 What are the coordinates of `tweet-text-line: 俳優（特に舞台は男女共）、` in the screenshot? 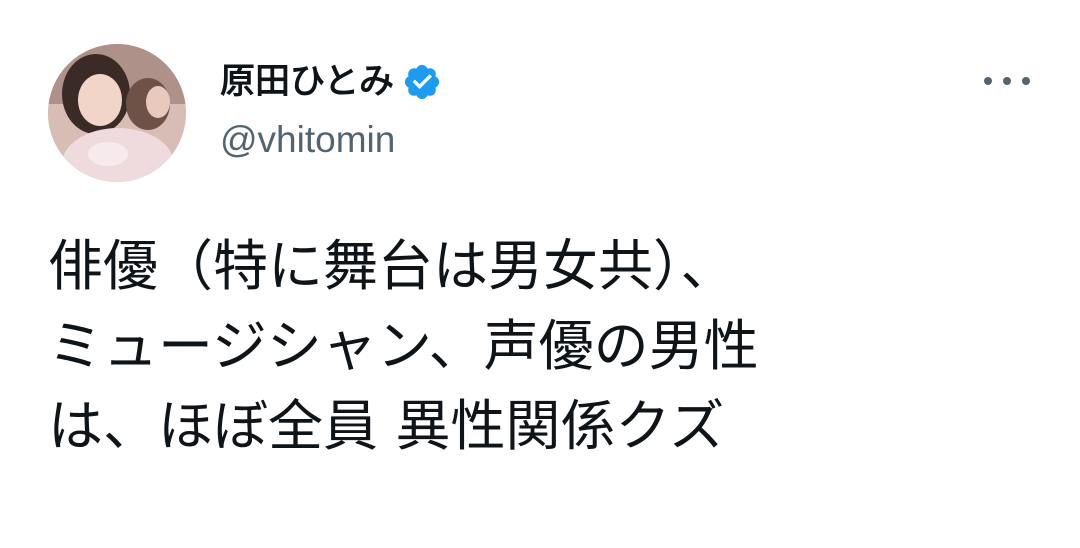 It's located at (392, 266).